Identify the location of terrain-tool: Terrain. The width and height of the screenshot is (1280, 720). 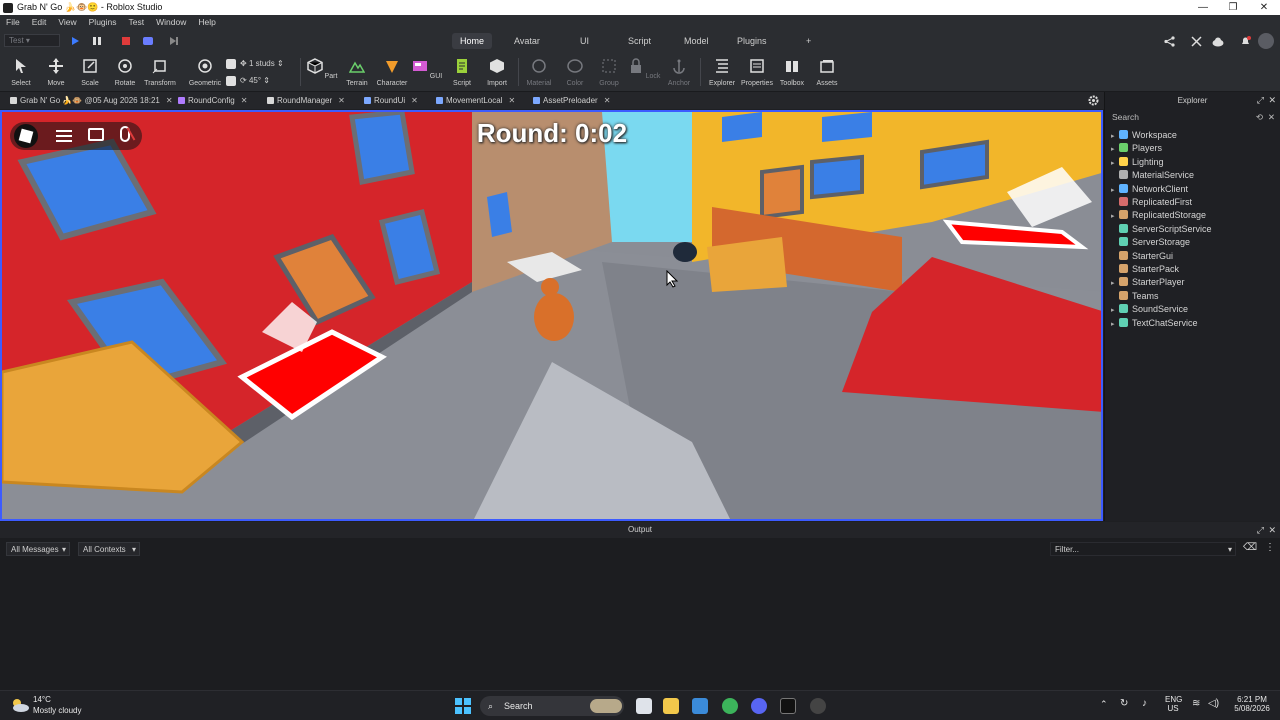
(357, 74).